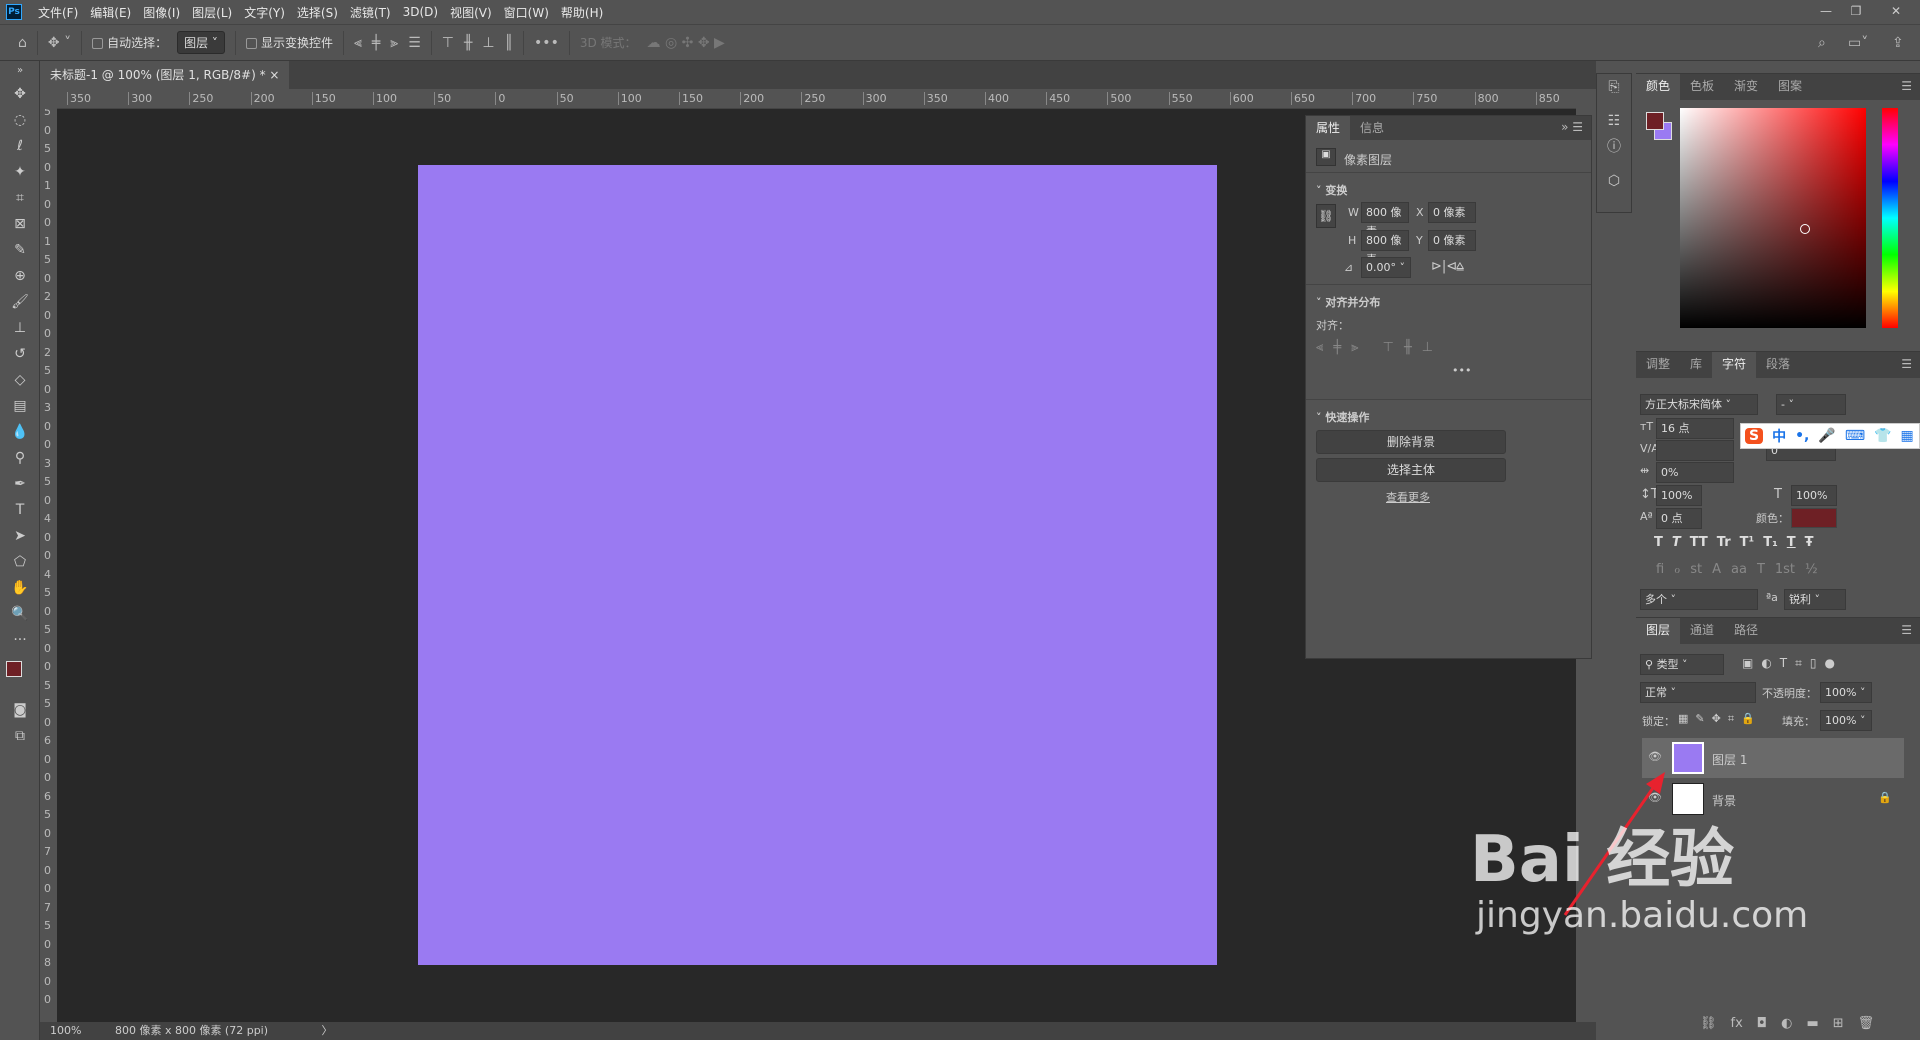  I want to click on gradient-tool: ▤, so click(20, 406).